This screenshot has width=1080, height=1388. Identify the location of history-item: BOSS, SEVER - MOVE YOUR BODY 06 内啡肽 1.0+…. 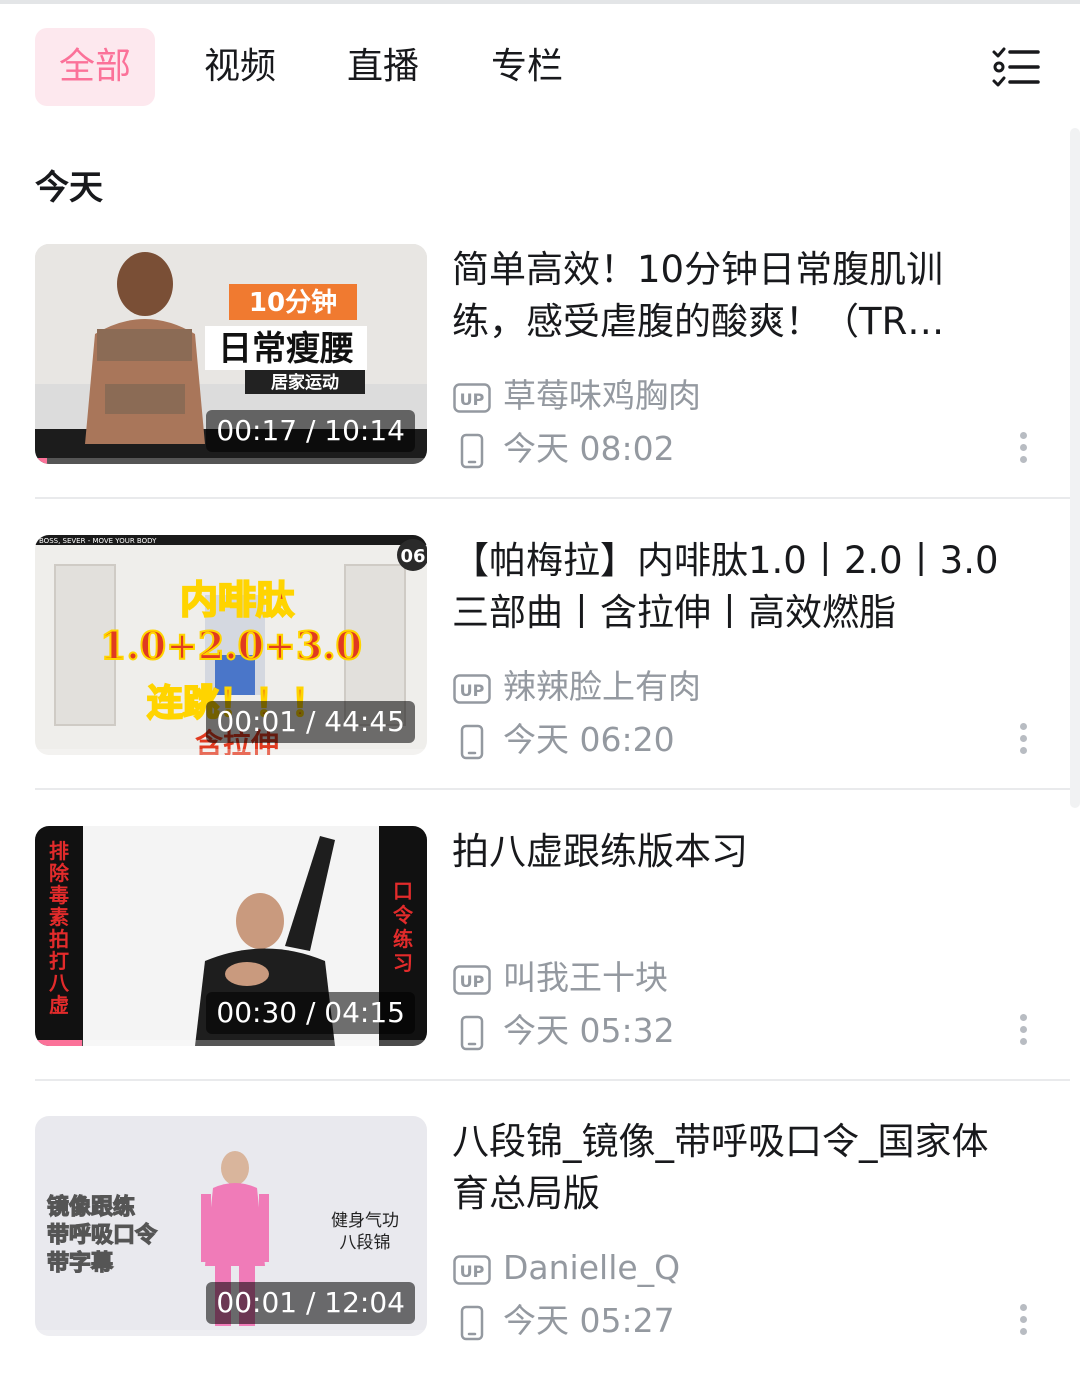
(535, 647).